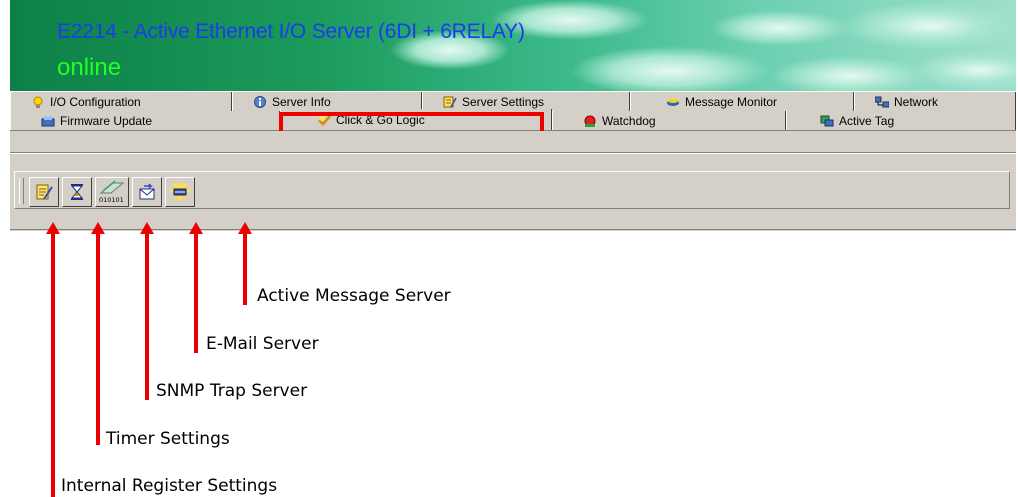 This screenshot has height=497, width=1018. I want to click on tab-io-configuration: I/O Configuration, so click(121, 101).